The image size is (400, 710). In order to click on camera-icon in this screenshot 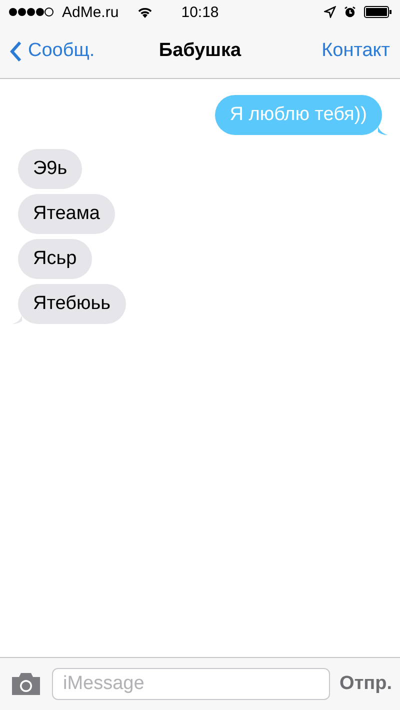, I will do `click(26, 684)`.